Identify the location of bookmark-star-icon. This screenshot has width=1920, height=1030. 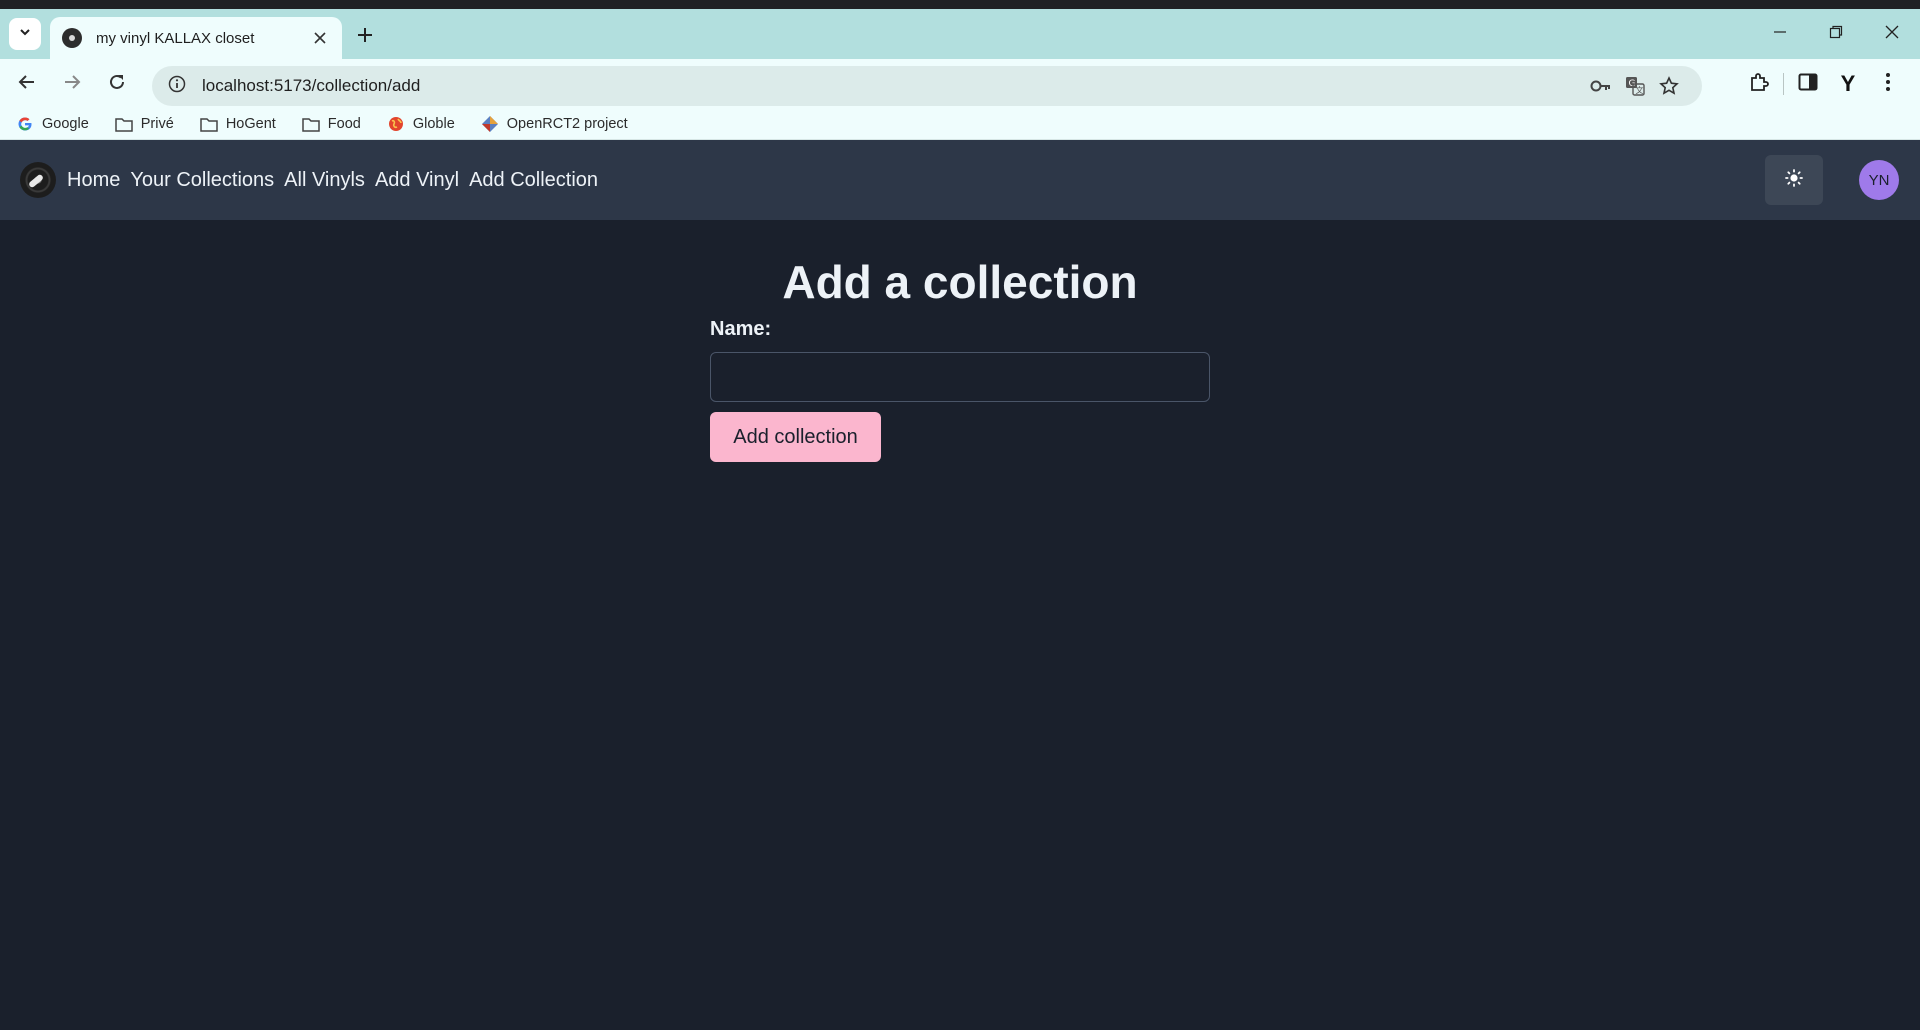
(1669, 86).